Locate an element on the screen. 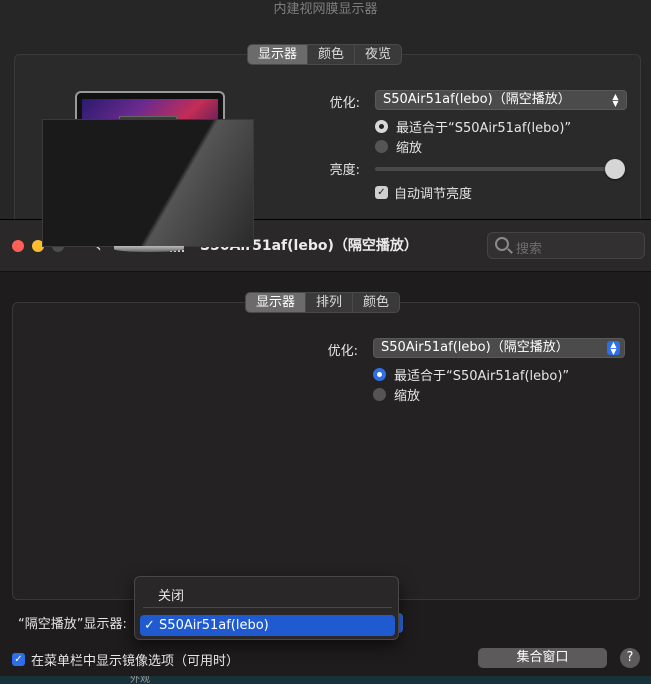 This screenshot has width=651, height=684. menu-item-device-label: S50Air51af(lebo) is located at coordinates (214, 625).